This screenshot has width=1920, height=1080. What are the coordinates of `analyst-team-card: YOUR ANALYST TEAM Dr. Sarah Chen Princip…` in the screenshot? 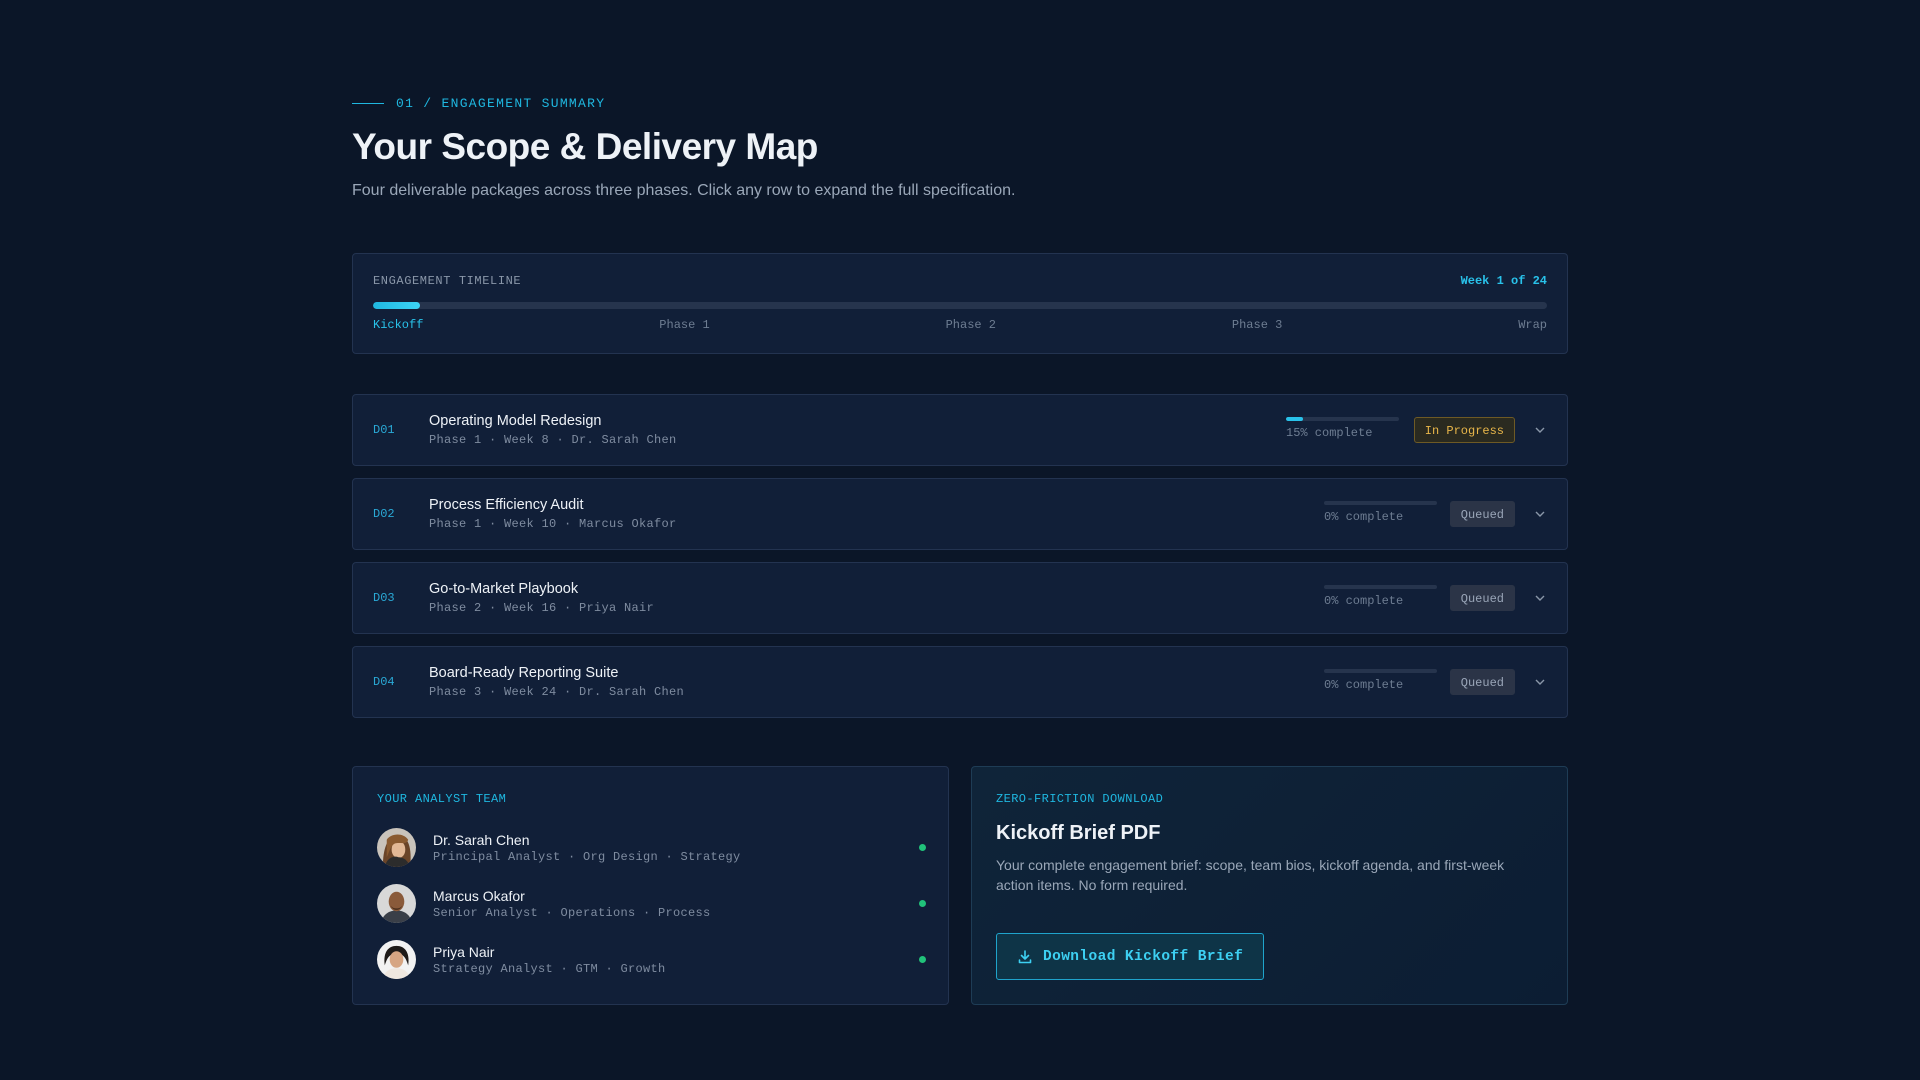 It's located at (650, 885).